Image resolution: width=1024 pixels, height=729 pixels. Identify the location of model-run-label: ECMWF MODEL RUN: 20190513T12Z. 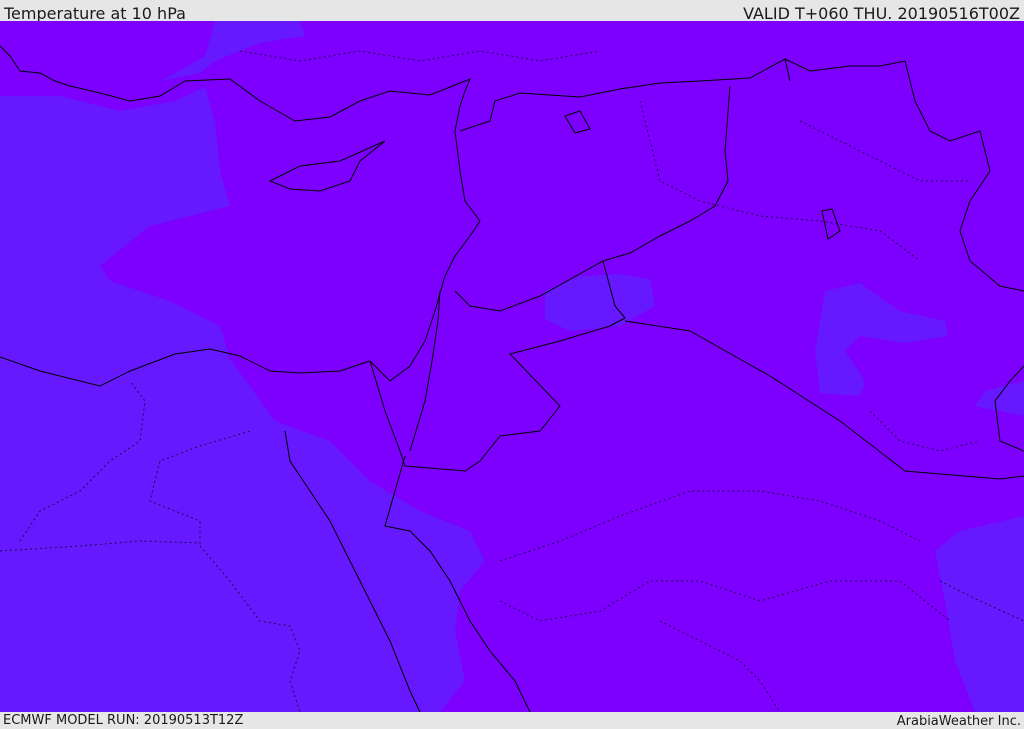
(123, 720).